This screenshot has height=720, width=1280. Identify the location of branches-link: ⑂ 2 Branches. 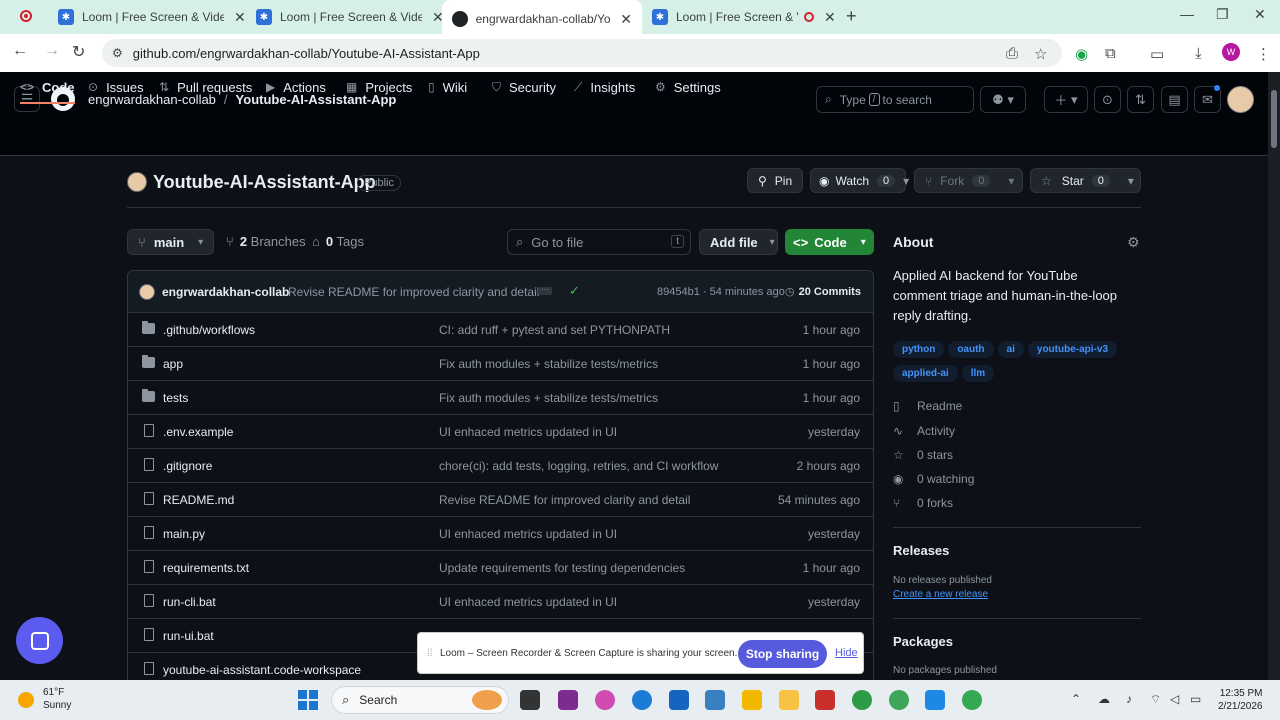
(266, 241).